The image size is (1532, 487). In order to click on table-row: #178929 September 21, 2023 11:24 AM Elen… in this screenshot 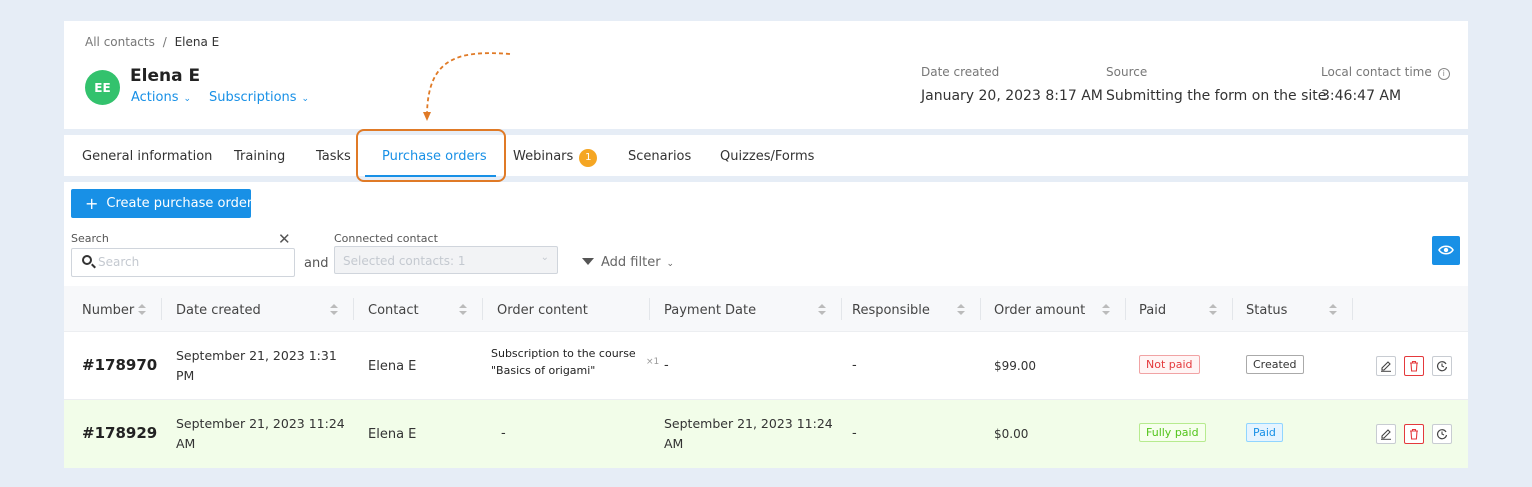, I will do `click(766, 434)`.